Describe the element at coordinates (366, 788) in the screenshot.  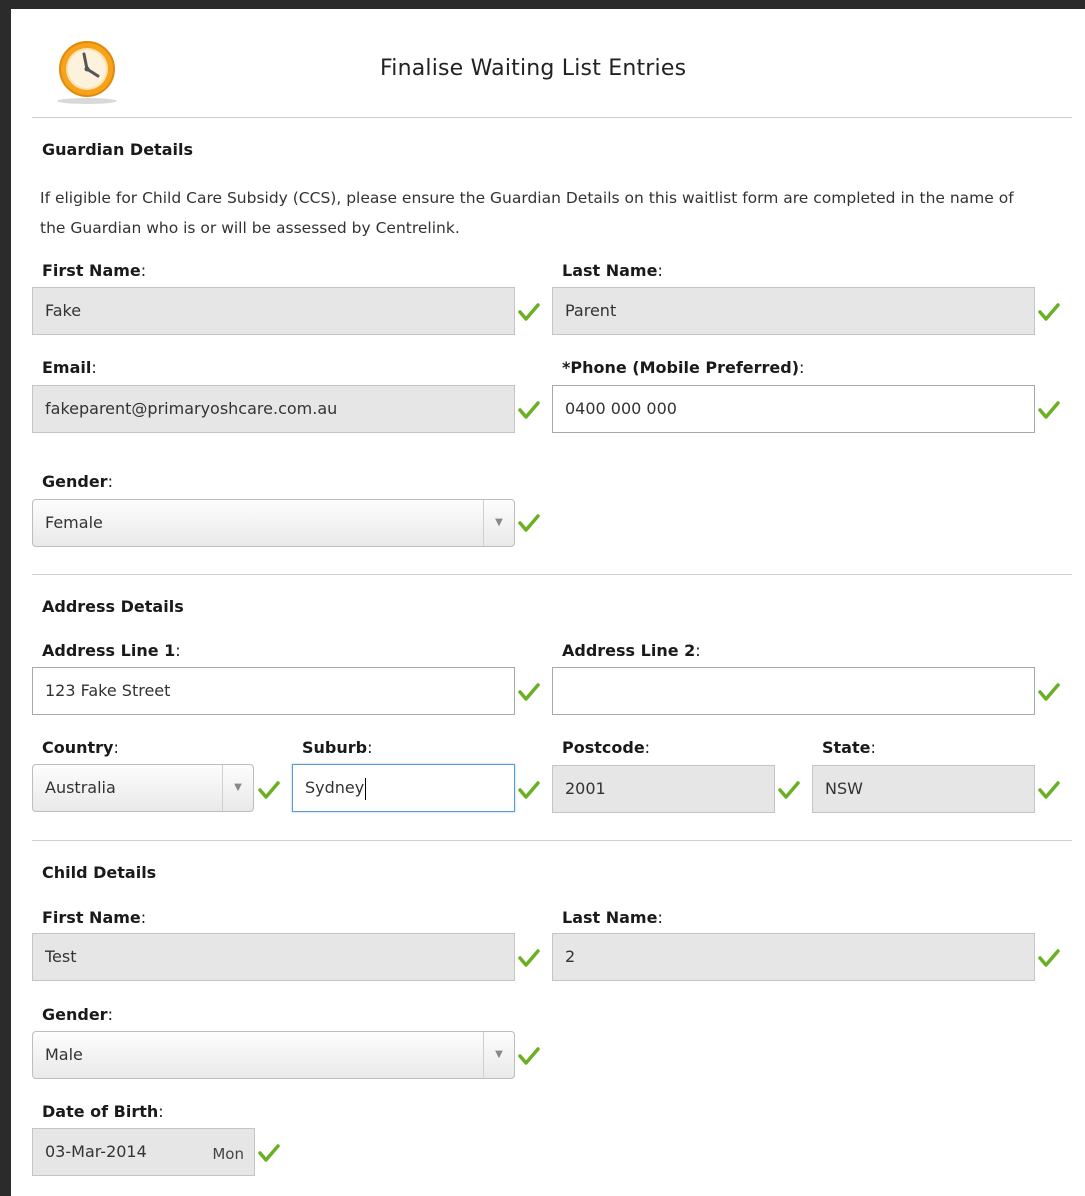
I see `text-cursor` at that location.